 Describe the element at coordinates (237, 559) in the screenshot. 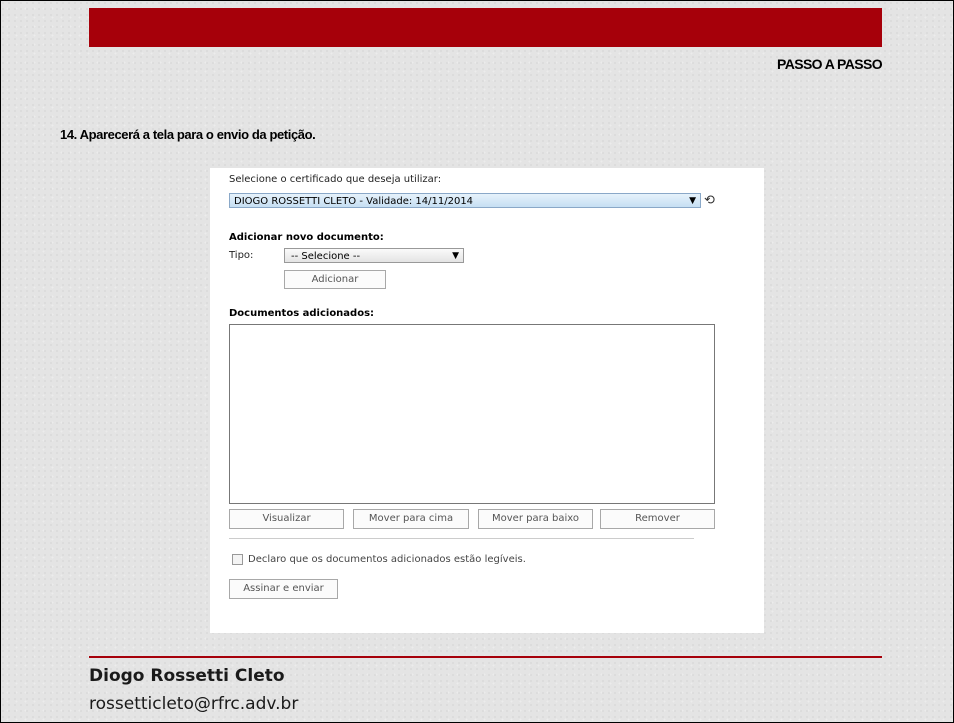

I see `declaro-checkbox` at that location.